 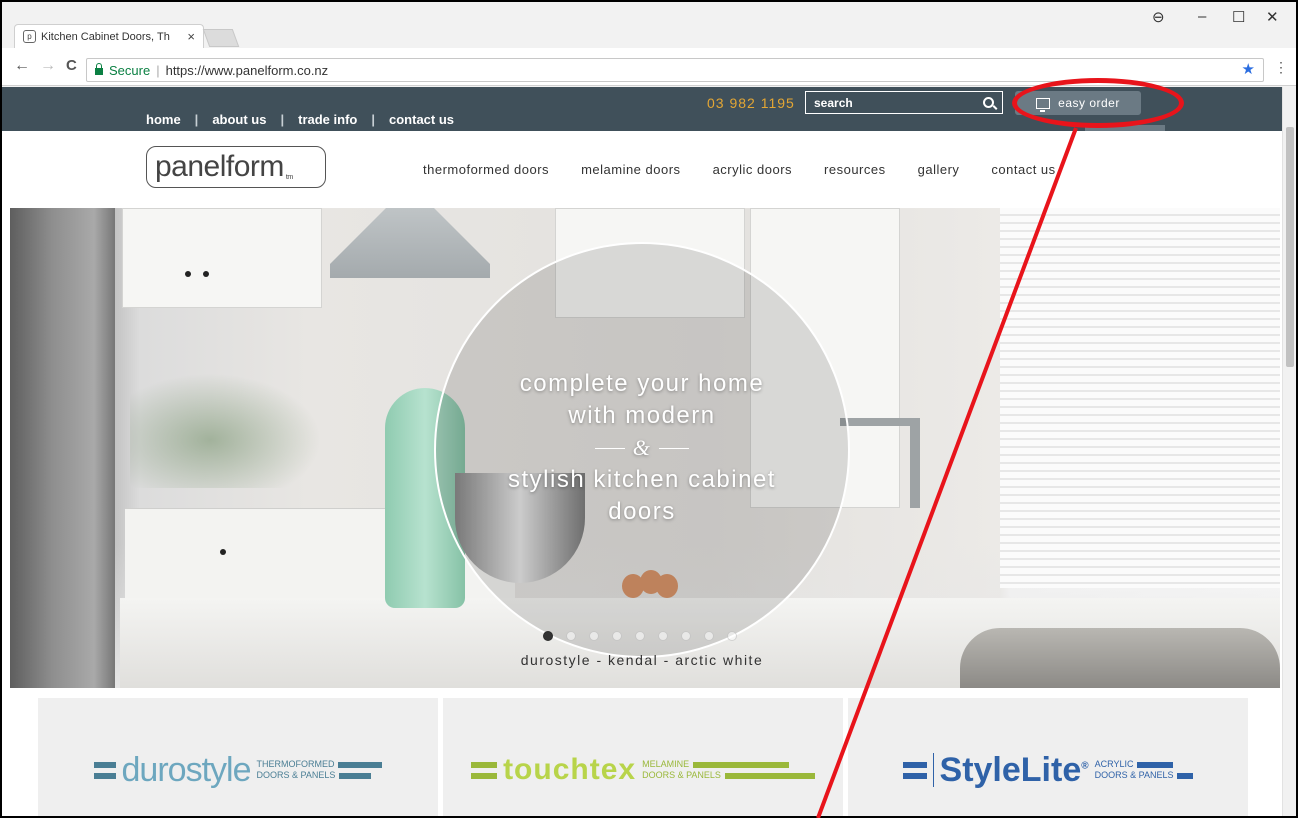 What do you see at coordinates (99, 68) in the screenshot?
I see `lock-icon` at bounding box center [99, 68].